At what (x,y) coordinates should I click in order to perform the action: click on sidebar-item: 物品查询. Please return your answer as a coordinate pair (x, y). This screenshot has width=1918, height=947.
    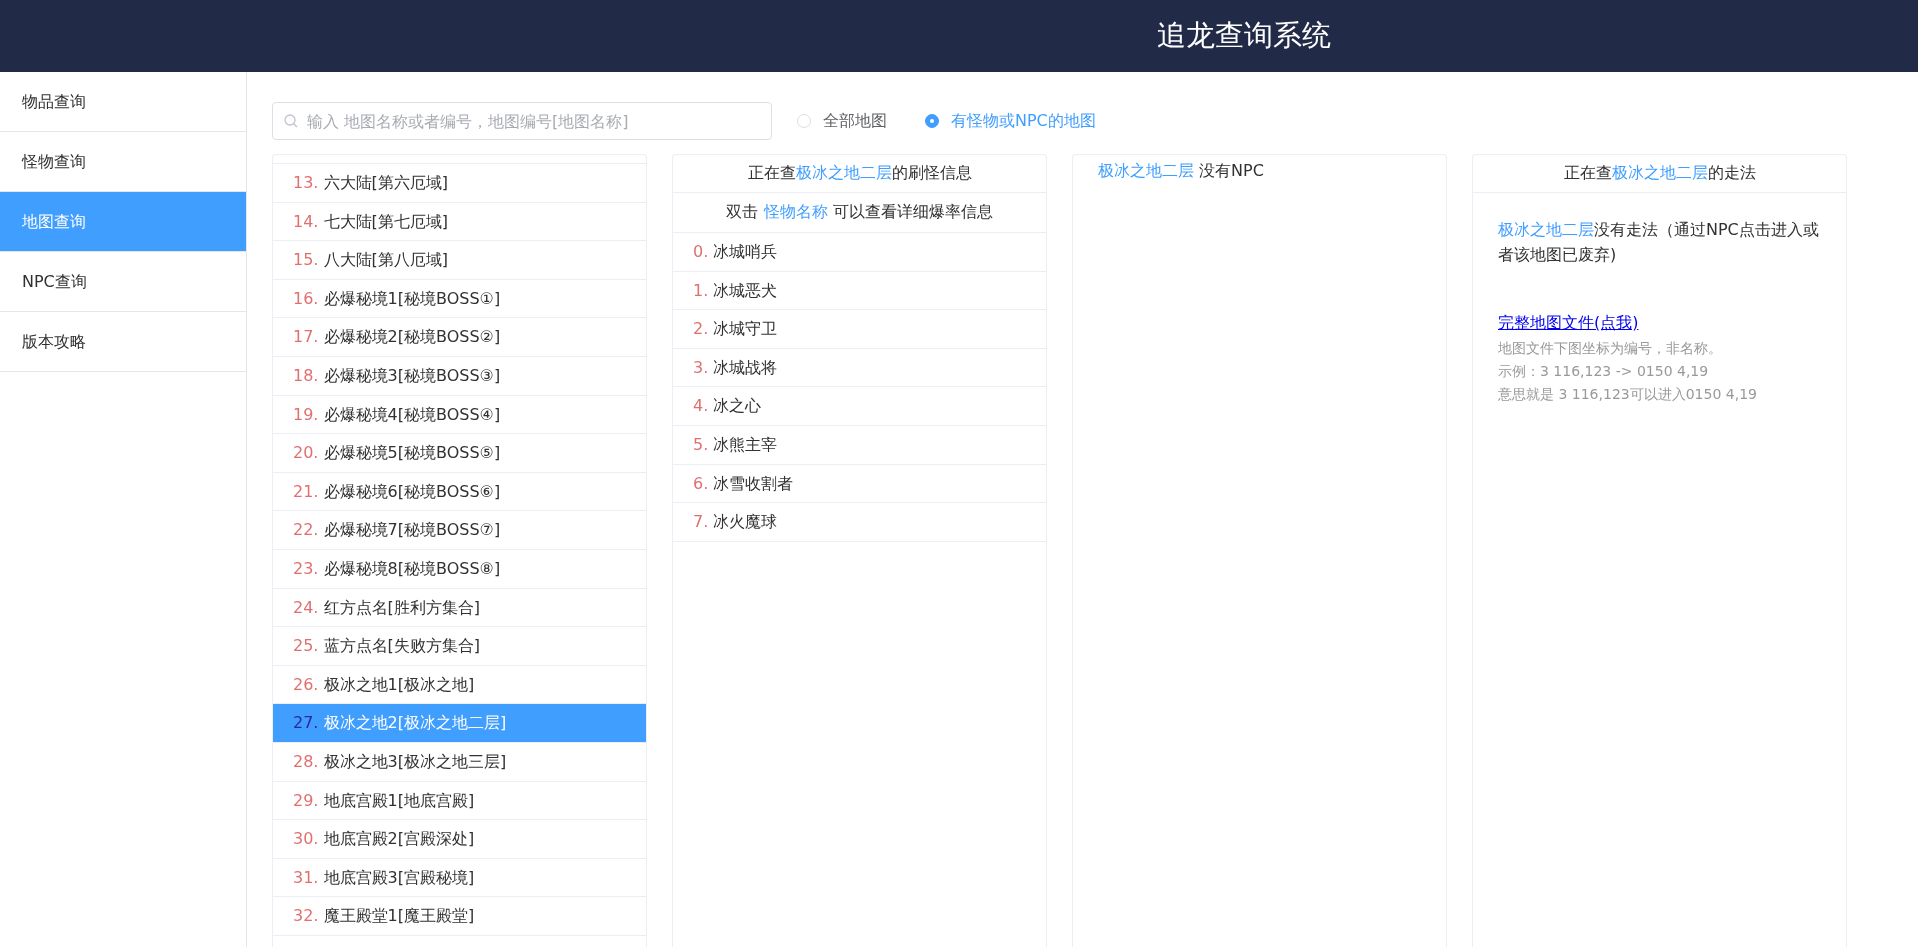
    Looking at the image, I should click on (123, 102).